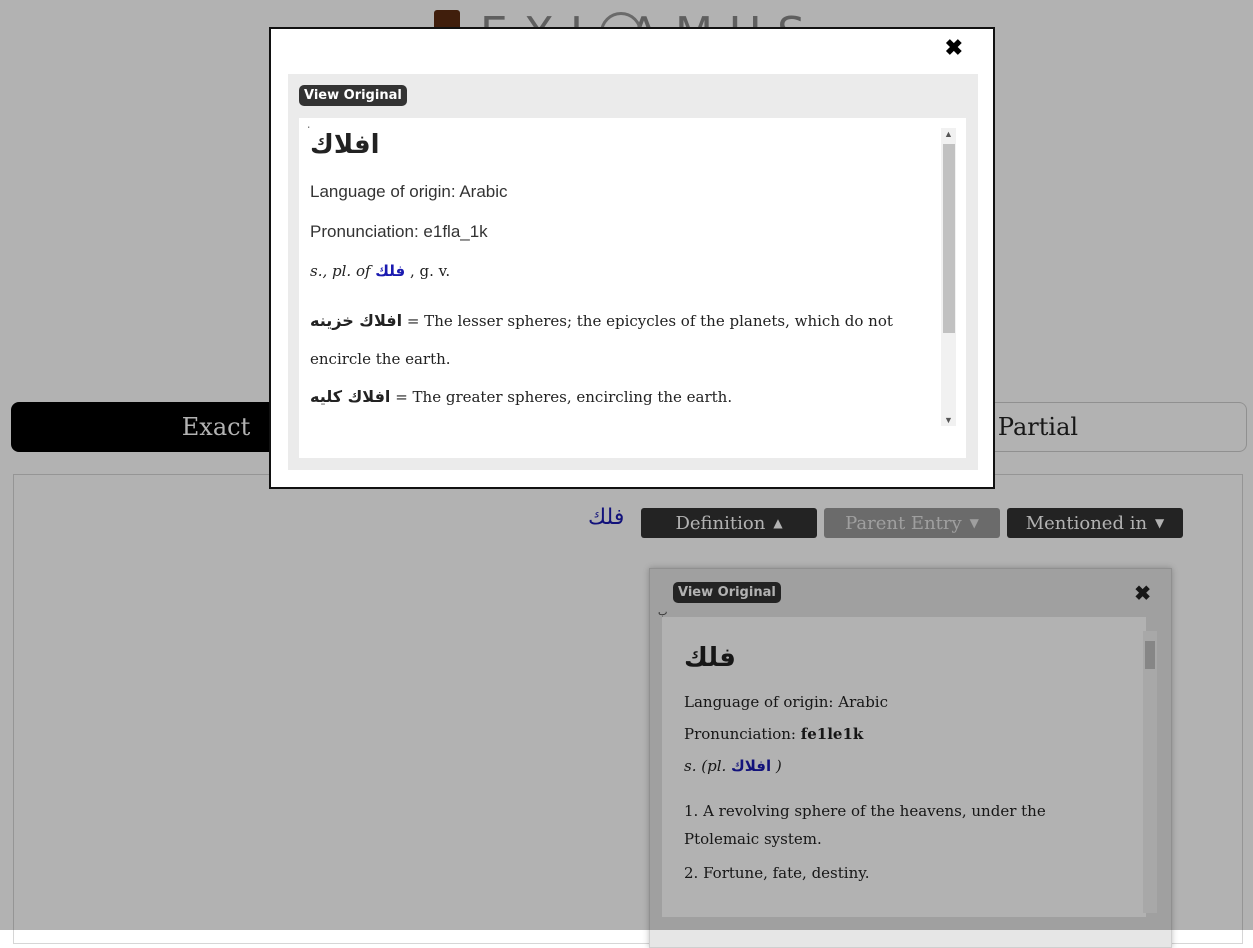  I want to click on sense-arabic: افلاك كليه, so click(350, 396).